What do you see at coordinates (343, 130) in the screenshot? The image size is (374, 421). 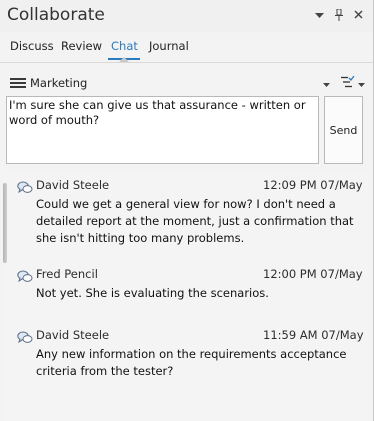 I see `send-button: Send` at bounding box center [343, 130].